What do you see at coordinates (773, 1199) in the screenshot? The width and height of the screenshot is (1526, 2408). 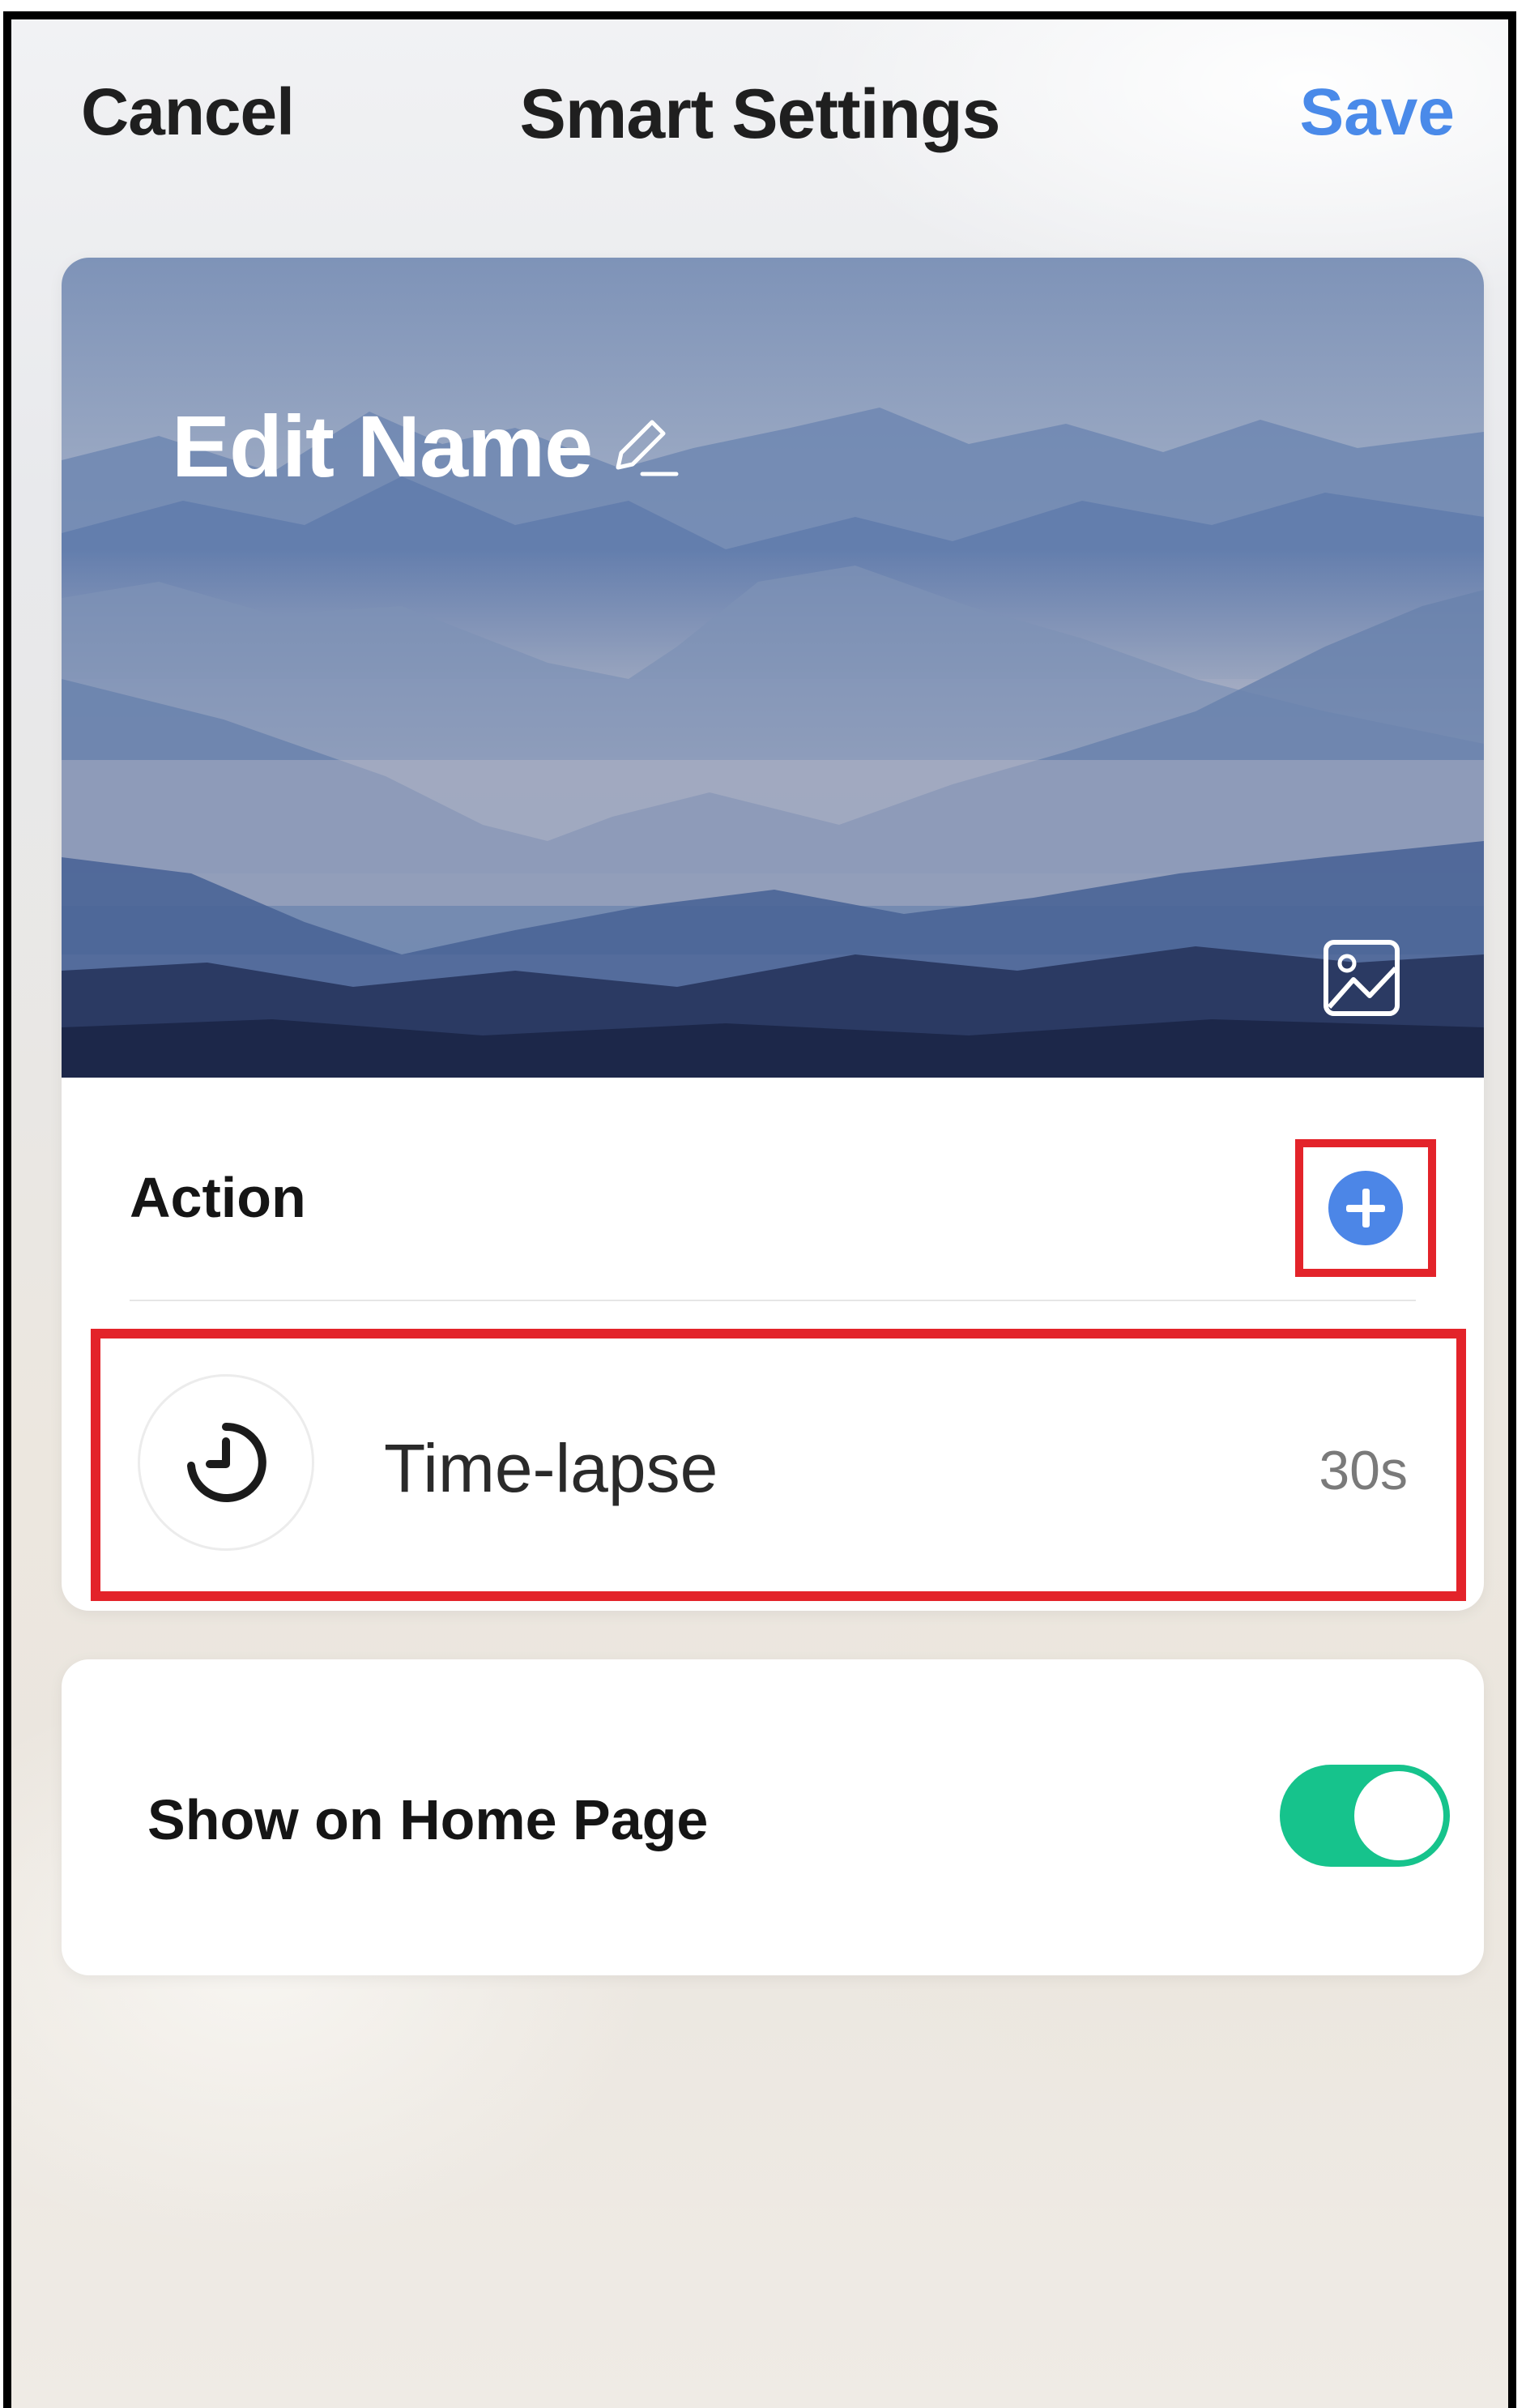 I see `action-section-header: Action` at bounding box center [773, 1199].